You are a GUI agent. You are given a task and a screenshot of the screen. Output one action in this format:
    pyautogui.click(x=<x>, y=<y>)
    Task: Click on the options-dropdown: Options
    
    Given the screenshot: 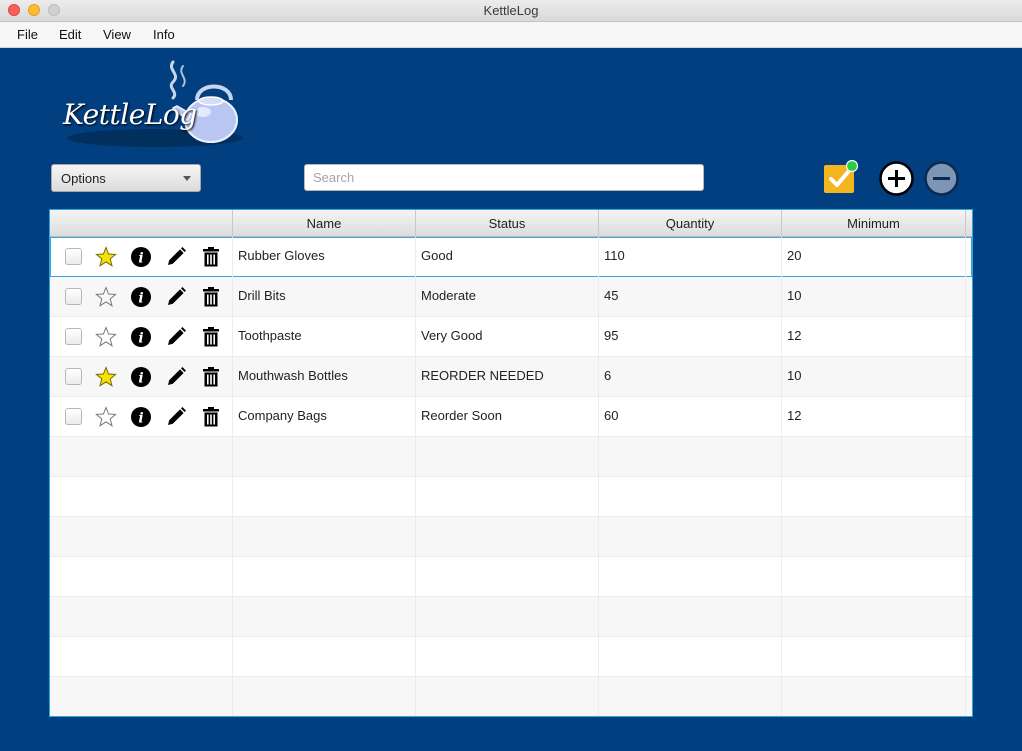 What is the action you would take?
    pyautogui.click(x=126, y=178)
    